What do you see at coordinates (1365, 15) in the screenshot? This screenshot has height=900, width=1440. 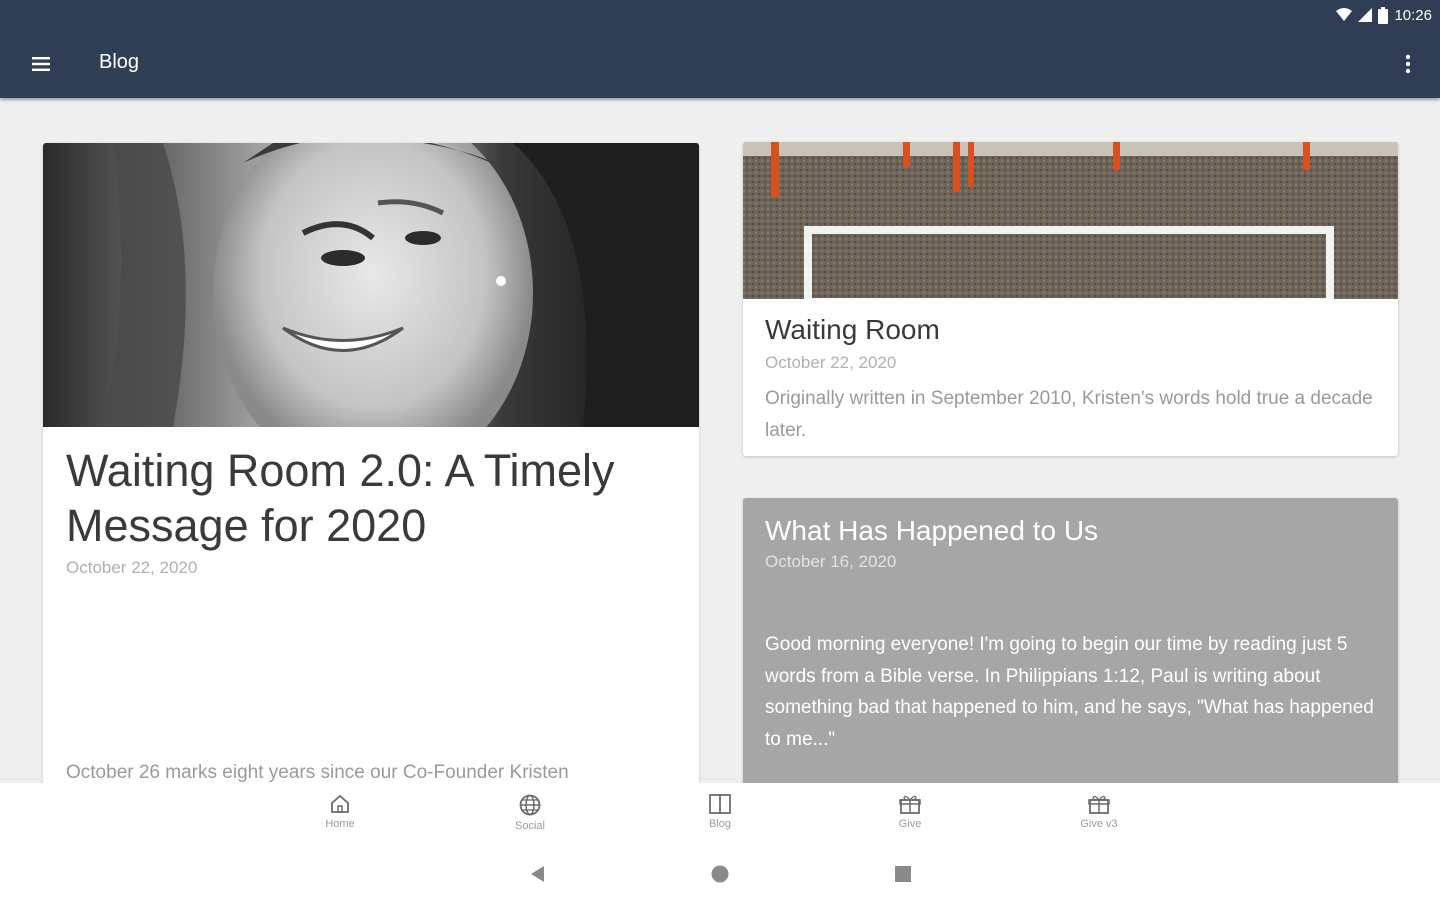 I see `signal-icon` at bounding box center [1365, 15].